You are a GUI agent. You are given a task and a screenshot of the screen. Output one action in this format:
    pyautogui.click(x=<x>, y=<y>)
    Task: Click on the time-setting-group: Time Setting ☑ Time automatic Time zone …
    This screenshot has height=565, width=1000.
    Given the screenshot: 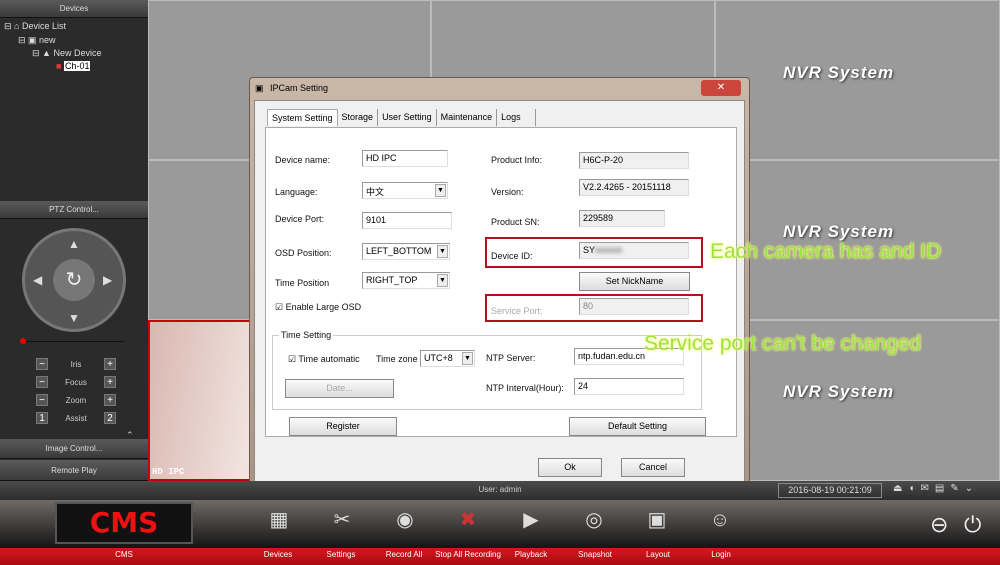 What is the action you would take?
    pyautogui.click(x=487, y=370)
    